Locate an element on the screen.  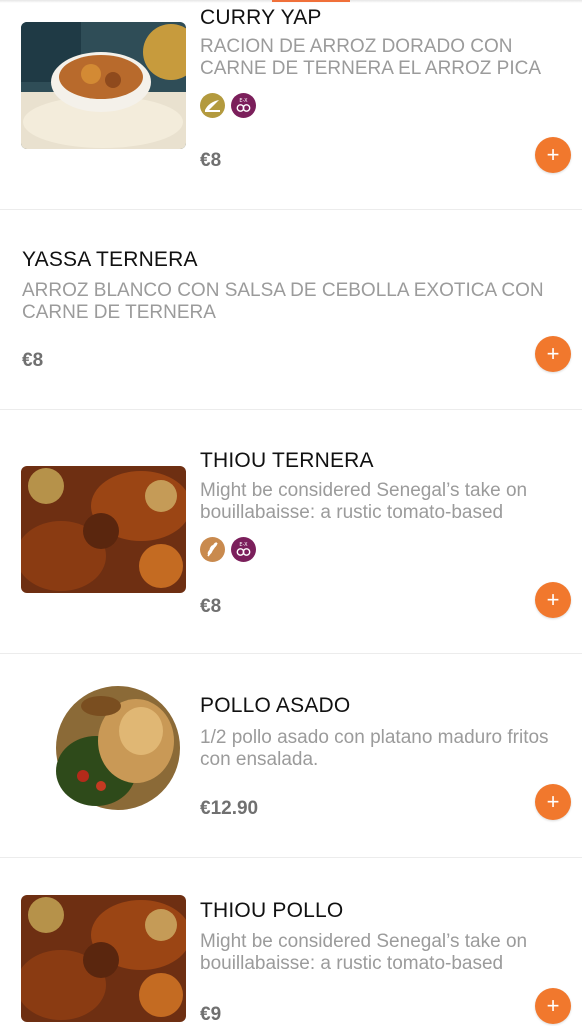
dish-price: €12.90 is located at coordinates (229, 808).